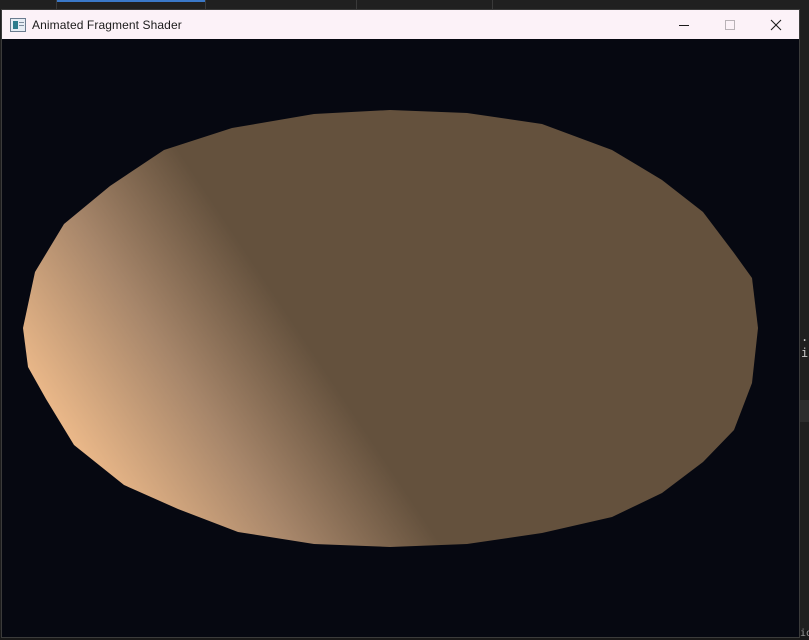 Image resolution: width=809 pixels, height=640 pixels. What do you see at coordinates (805, 337) in the screenshot?
I see `background-code-fragment: .r` at bounding box center [805, 337].